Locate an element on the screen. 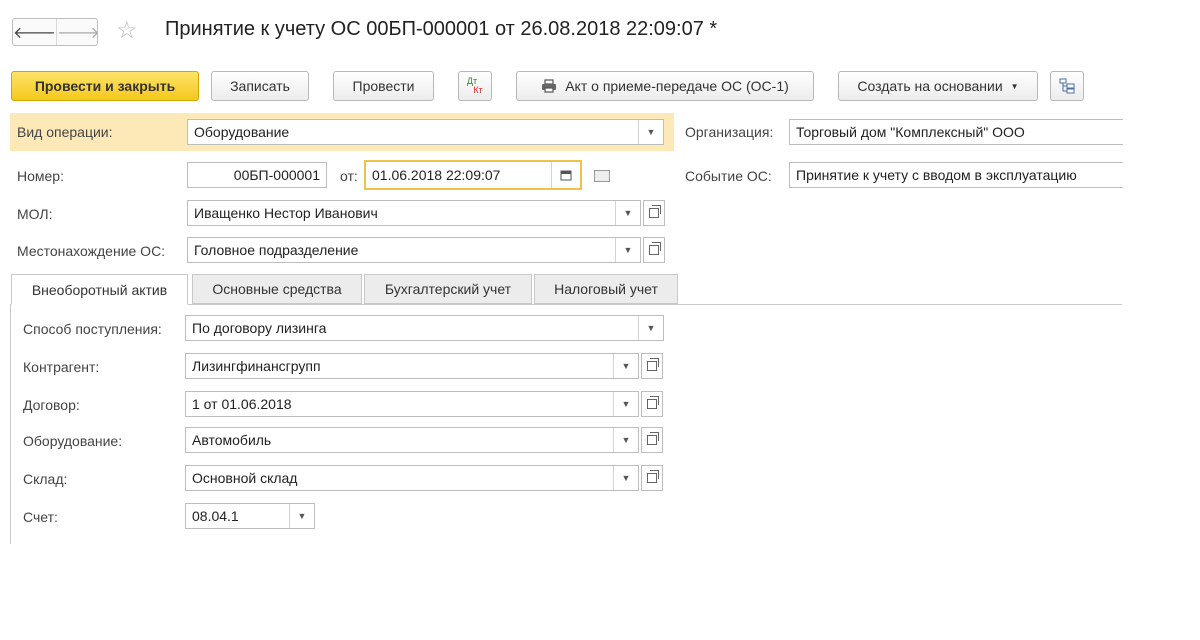 This screenshot has height=640, width=1200. receipt-method-value: По договору лизинга is located at coordinates (259, 328).